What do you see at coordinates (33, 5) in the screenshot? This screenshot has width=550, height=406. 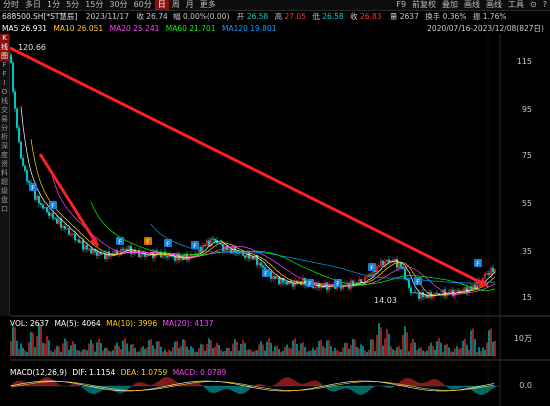 I see `period-tab: 多日` at bounding box center [33, 5].